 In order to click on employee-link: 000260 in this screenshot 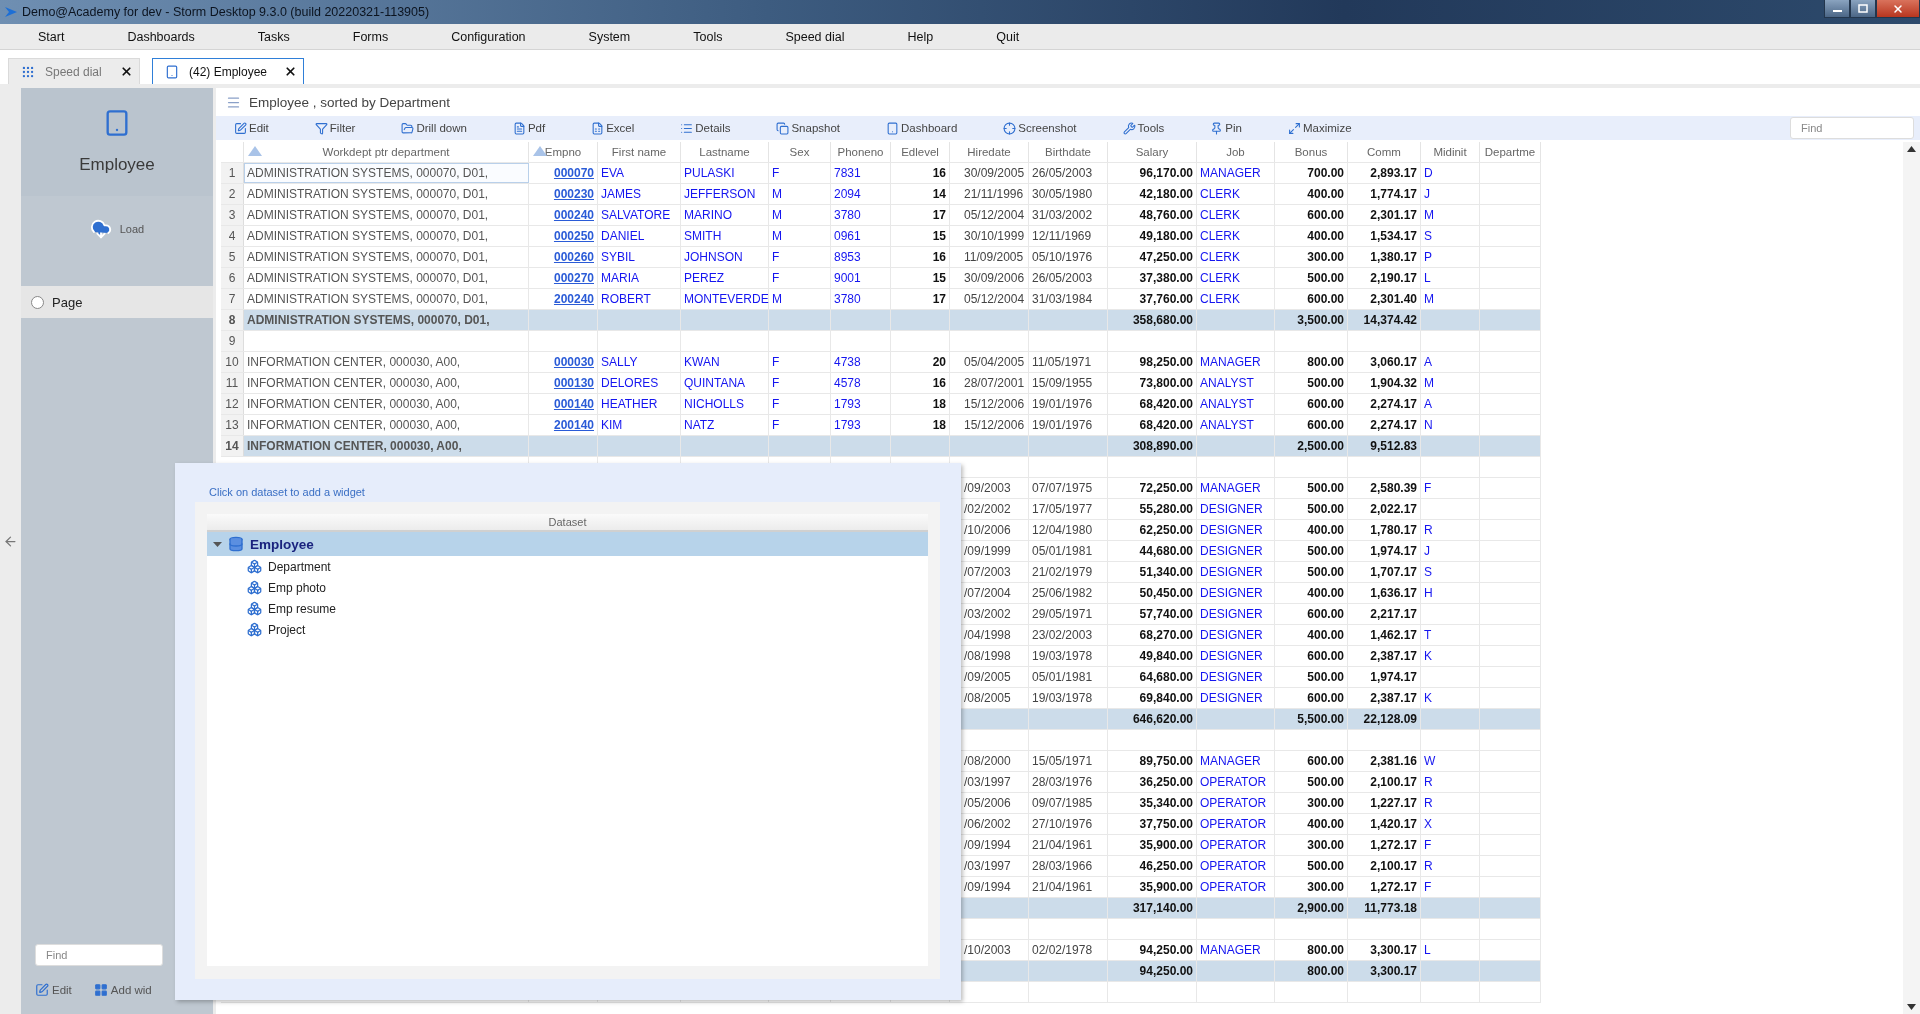, I will do `click(563, 257)`.